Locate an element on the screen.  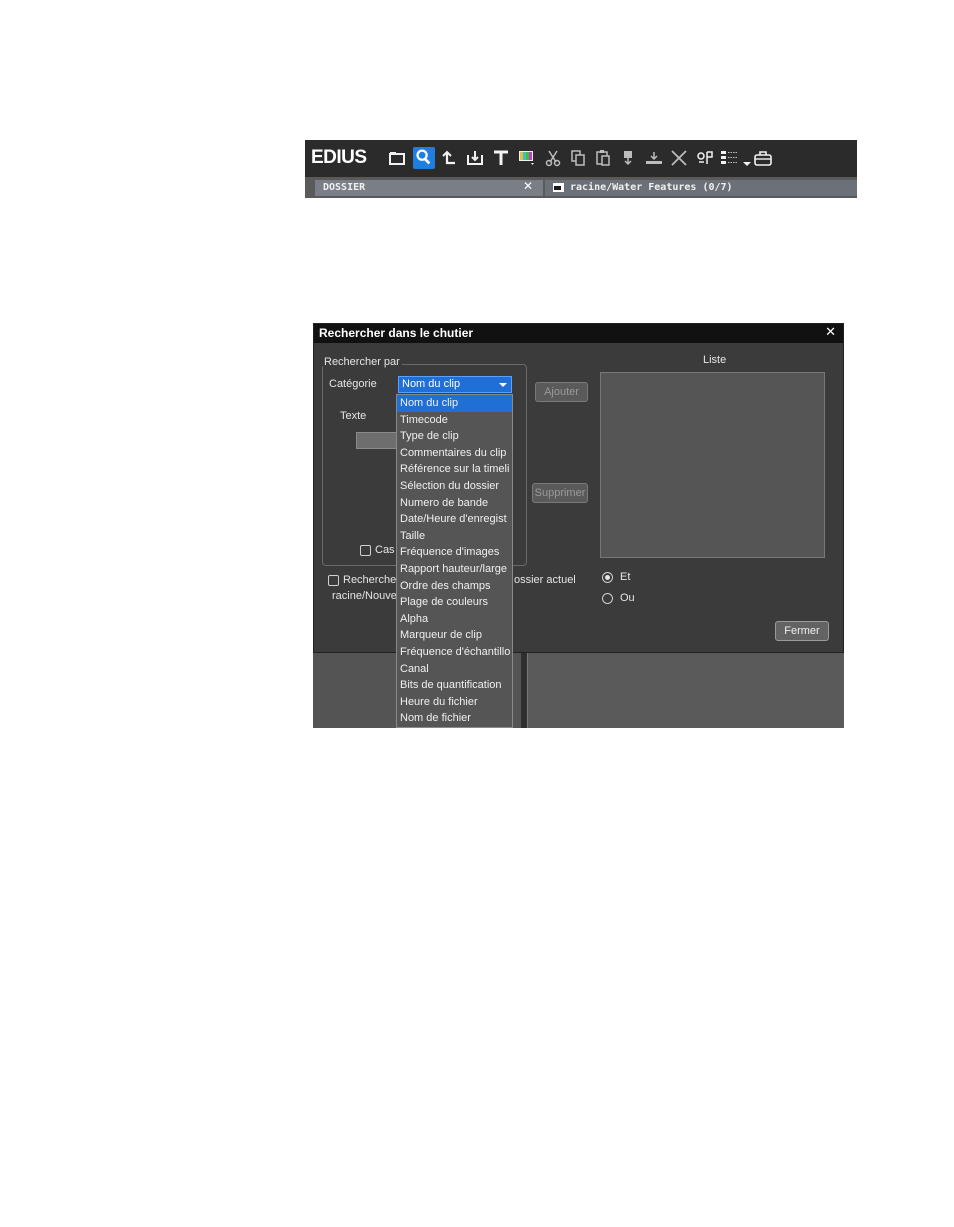
list-label: Liste is located at coordinates (715, 360).